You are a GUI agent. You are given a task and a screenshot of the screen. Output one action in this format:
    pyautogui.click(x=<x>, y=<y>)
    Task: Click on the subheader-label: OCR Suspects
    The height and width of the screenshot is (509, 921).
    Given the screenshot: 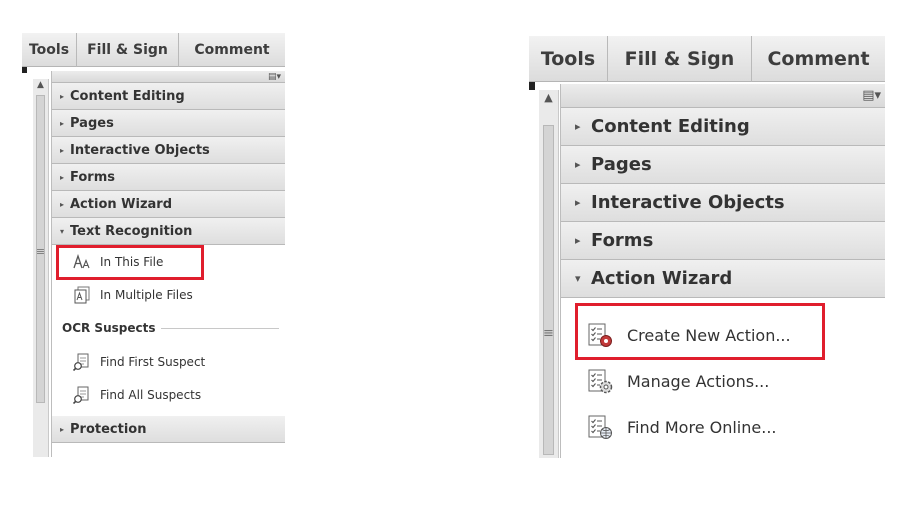 What is the action you would take?
    pyautogui.click(x=109, y=328)
    